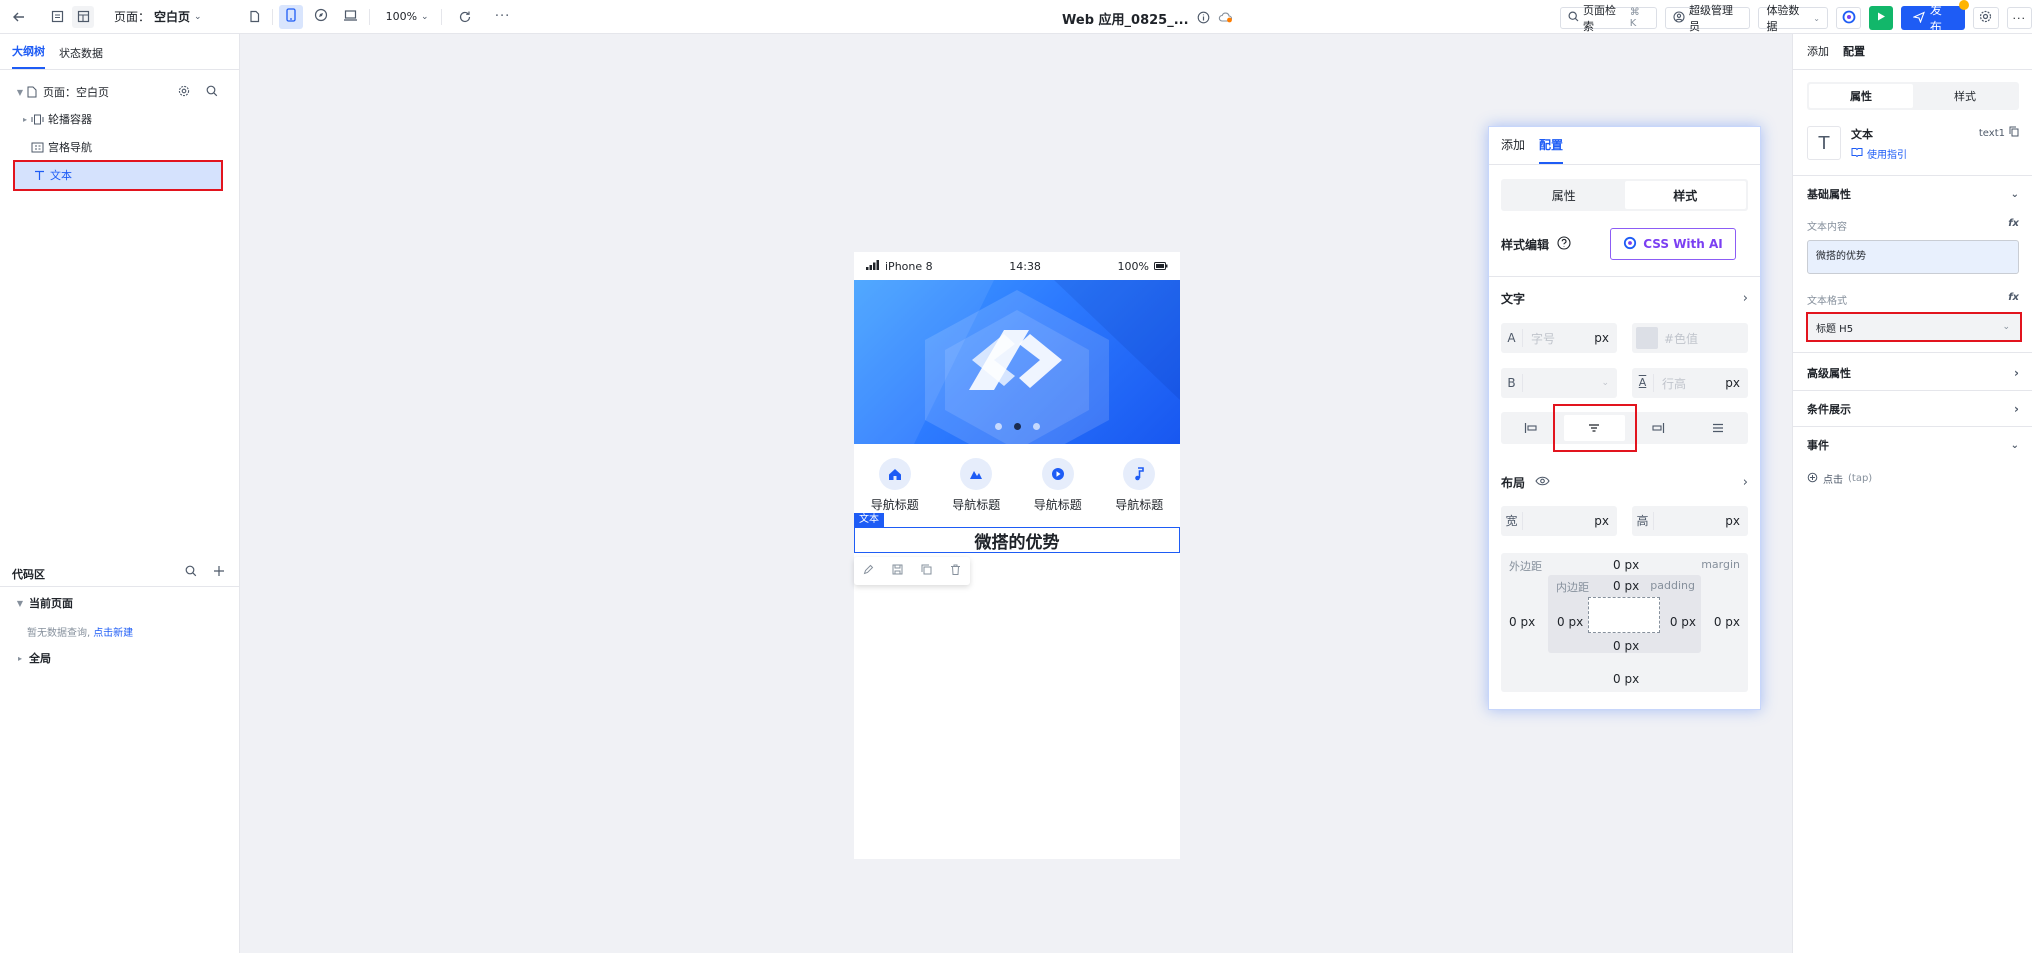 The height and width of the screenshot is (953, 2032). Describe the element at coordinates (1986, 18) in the screenshot. I see `settings-button` at that location.